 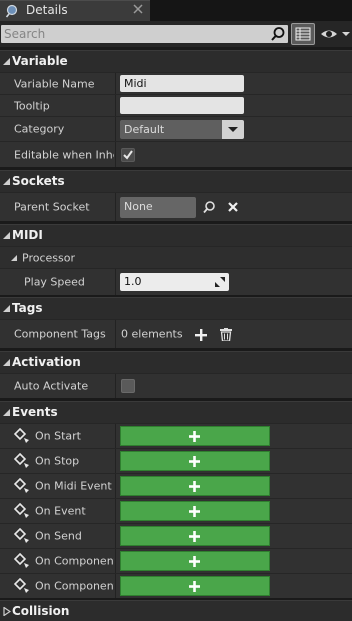 I want to click on tooltip-field, so click(x=182, y=105).